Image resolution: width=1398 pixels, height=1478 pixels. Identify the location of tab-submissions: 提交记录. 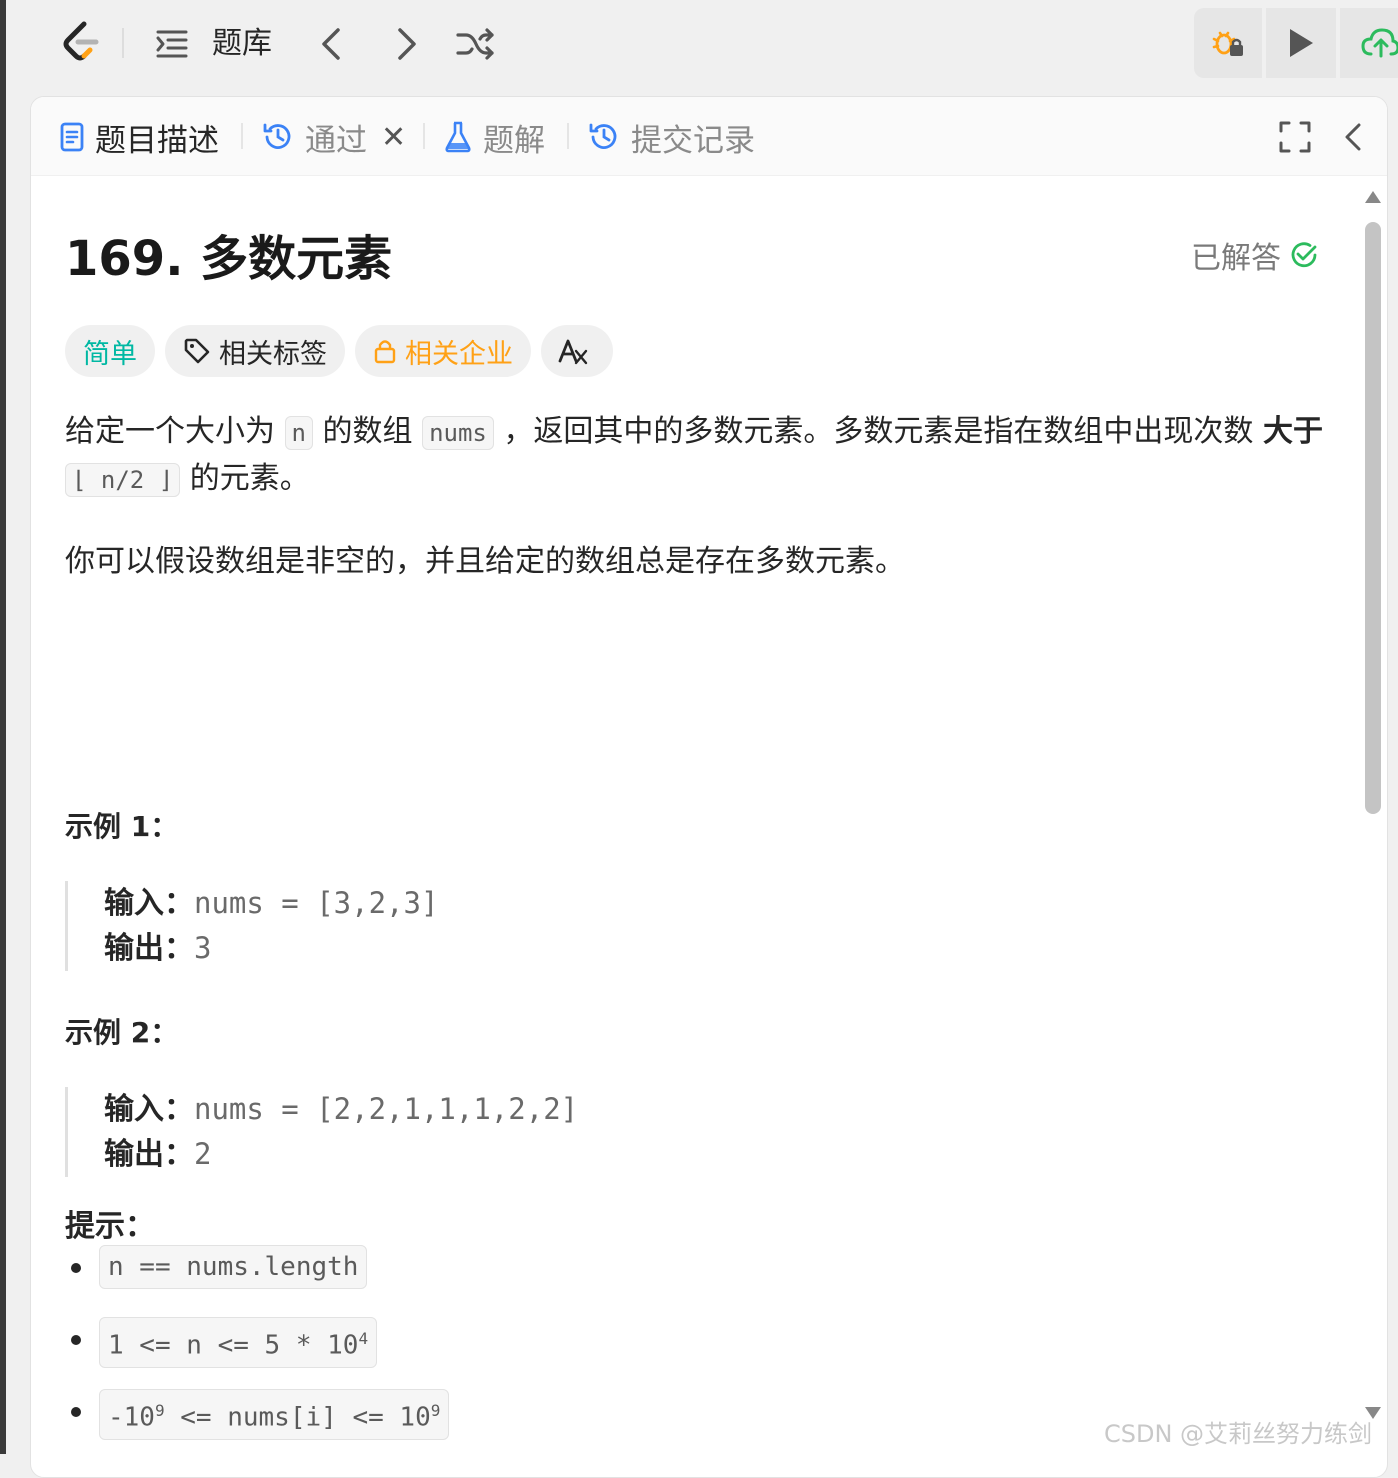
(671, 137).